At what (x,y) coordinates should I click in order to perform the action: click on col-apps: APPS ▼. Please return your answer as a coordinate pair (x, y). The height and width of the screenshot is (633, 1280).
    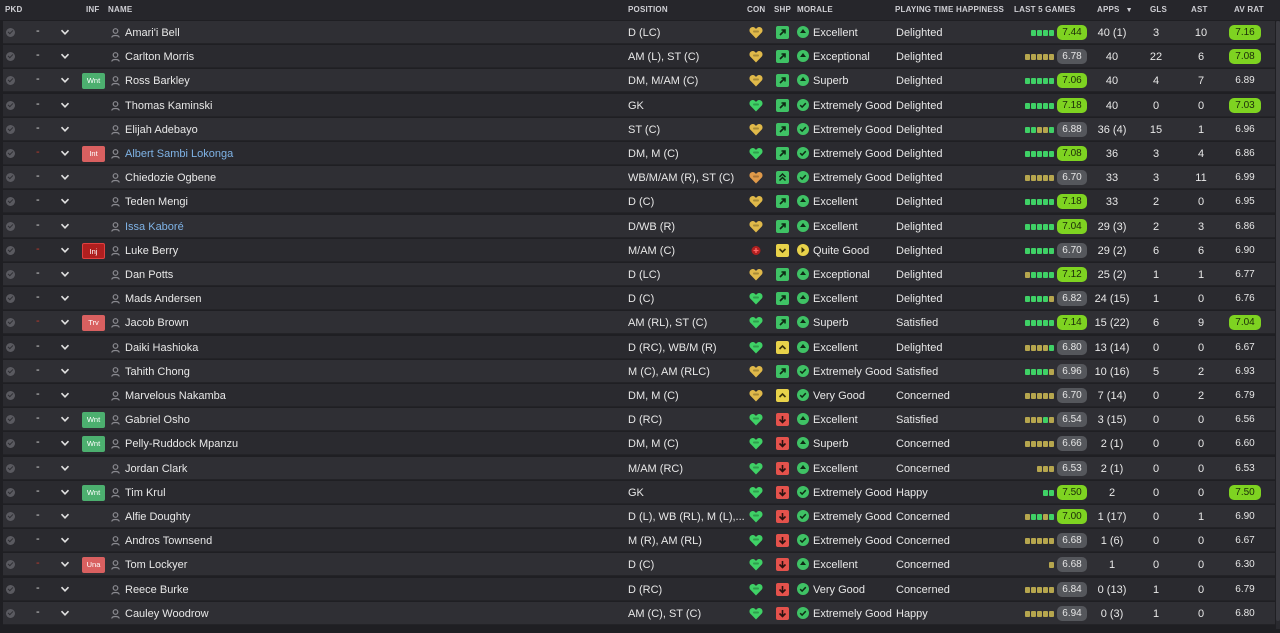
    Looking at the image, I should click on (1115, 9).